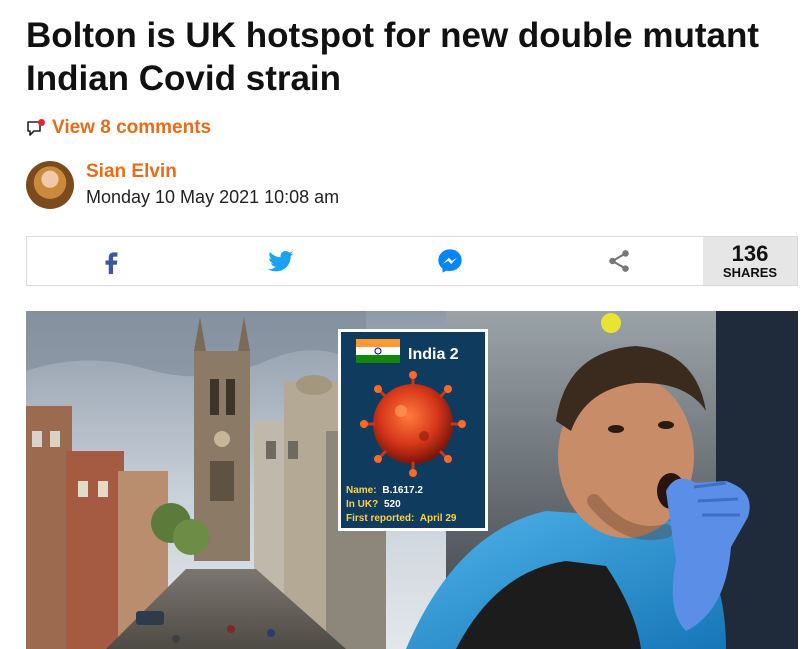 Image resolution: width=810 pixels, height=649 pixels. I want to click on infobox-uk-label: In UK?, so click(362, 504).